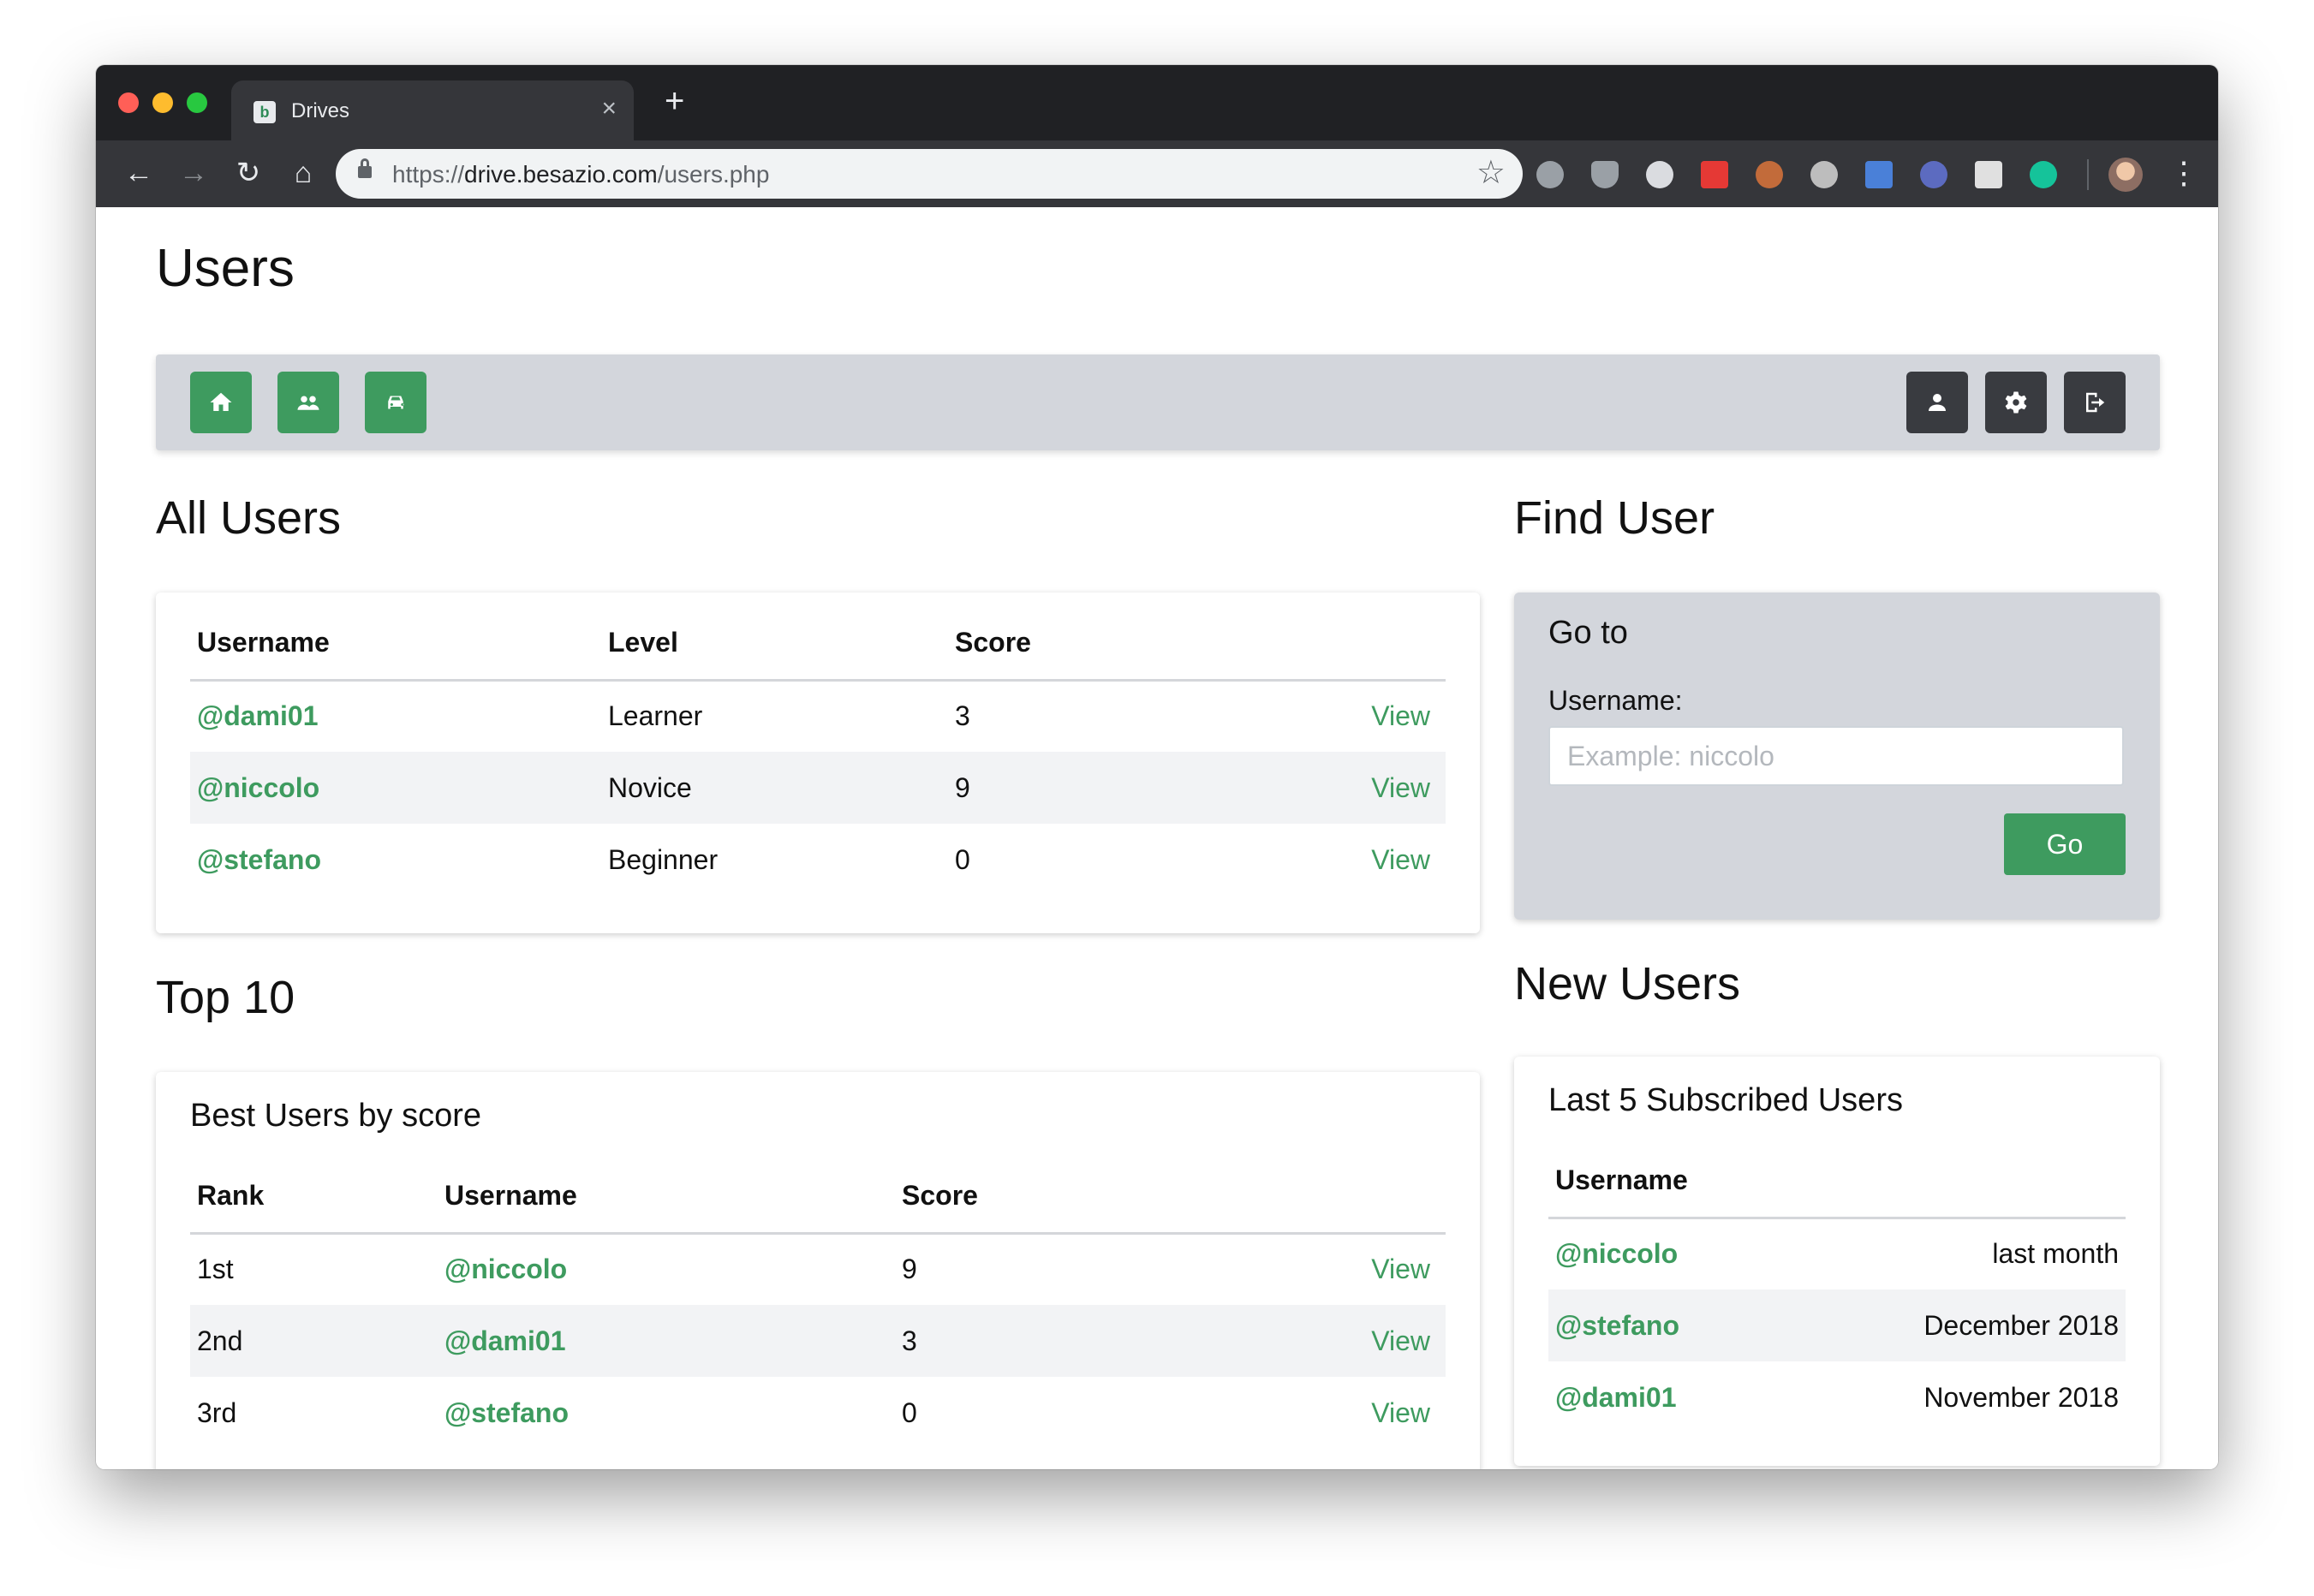 The image size is (2314, 1596). What do you see at coordinates (1605, 174) in the screenshot?
I see `shield-icon` at bounding box center [1605, 174].